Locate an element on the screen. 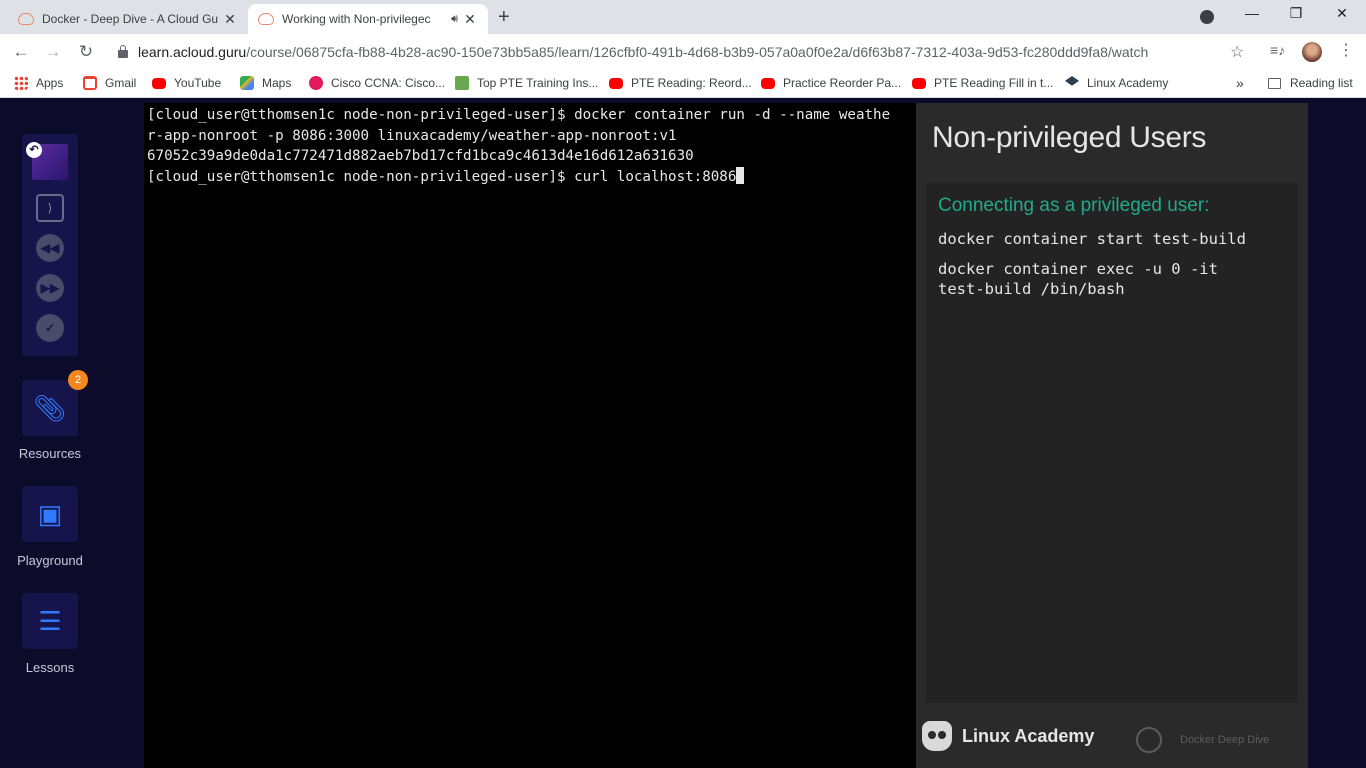 The height and width of the screenshot is (768, 1366). complete-check-icon: ✓ is located at coordinates (50, 328).